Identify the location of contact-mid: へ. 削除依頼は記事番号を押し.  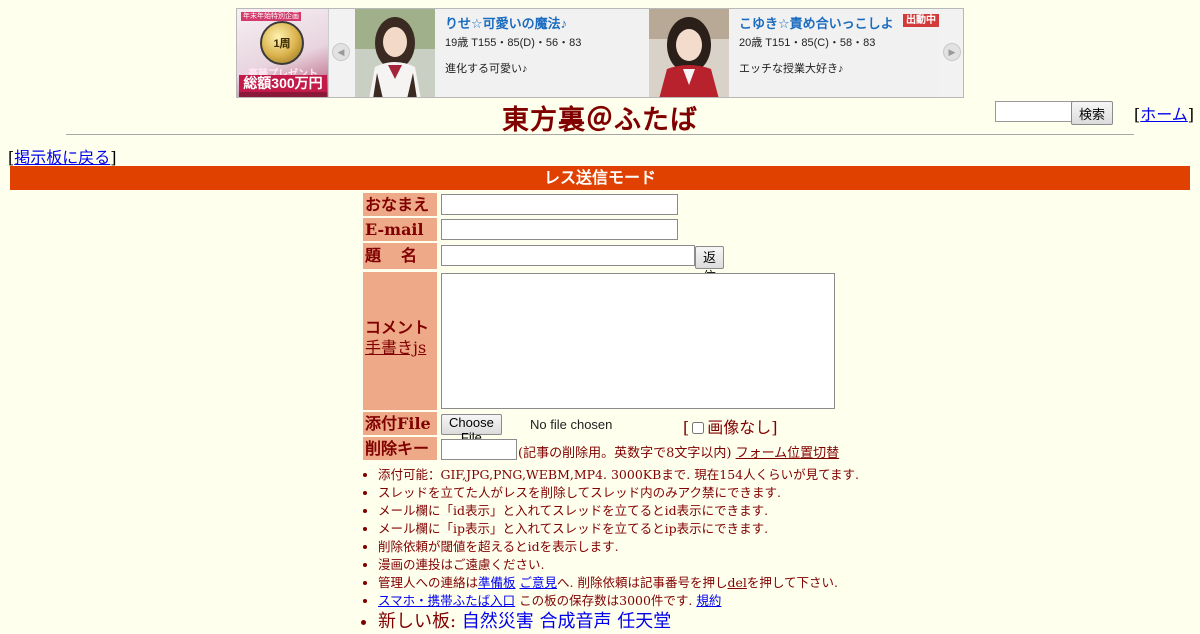
(642, 582).